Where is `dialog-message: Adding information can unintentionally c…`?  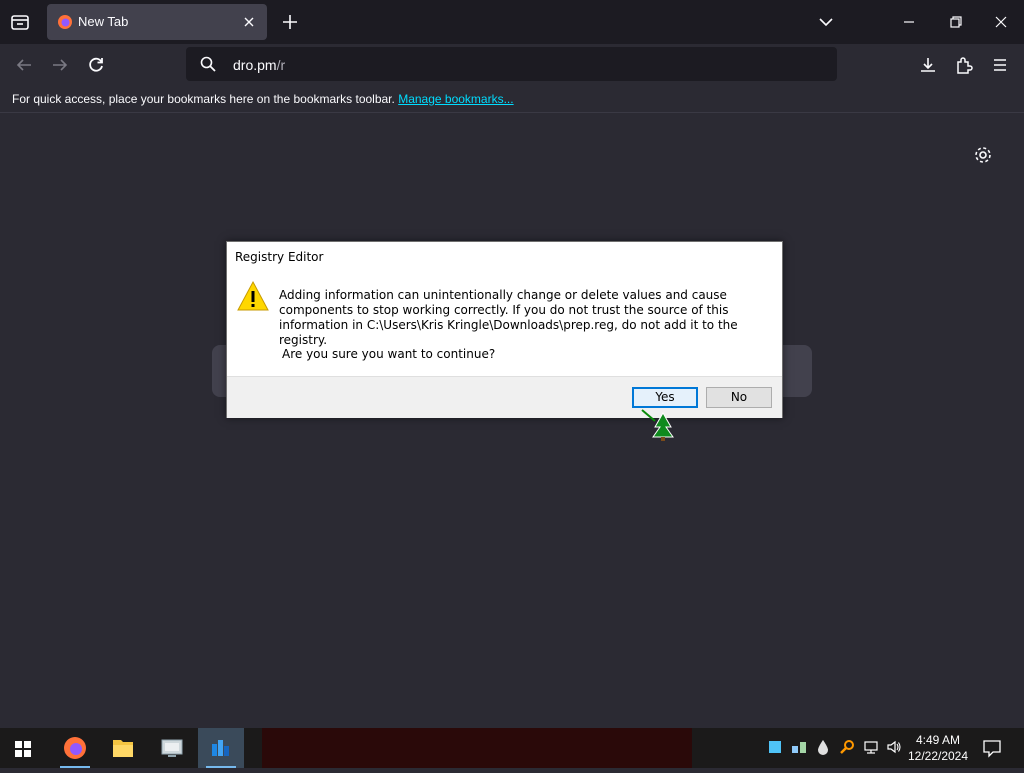 dialog-message: Adding information can unintentionally c… is located at coordinates (508, 317).